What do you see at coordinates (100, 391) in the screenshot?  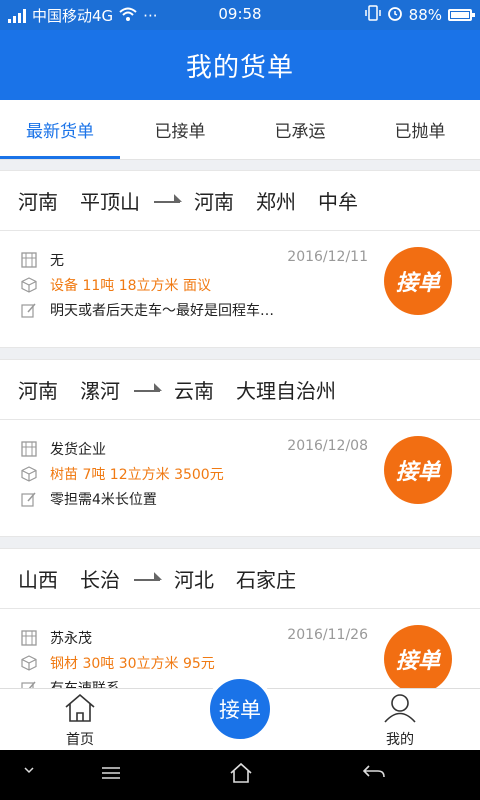 I see `origin-city: 漯河` at bounding box center [100, 391].